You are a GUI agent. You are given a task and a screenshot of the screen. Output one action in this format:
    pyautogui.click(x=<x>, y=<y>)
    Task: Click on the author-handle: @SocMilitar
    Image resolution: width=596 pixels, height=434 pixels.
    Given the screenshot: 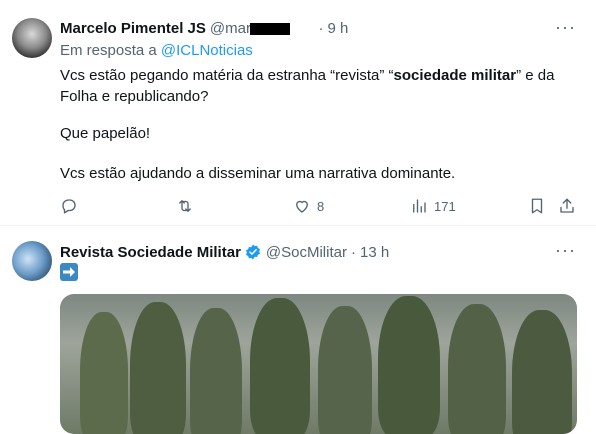 What is the action you would take?
    pyautogui.click(x=306, y=252)
    